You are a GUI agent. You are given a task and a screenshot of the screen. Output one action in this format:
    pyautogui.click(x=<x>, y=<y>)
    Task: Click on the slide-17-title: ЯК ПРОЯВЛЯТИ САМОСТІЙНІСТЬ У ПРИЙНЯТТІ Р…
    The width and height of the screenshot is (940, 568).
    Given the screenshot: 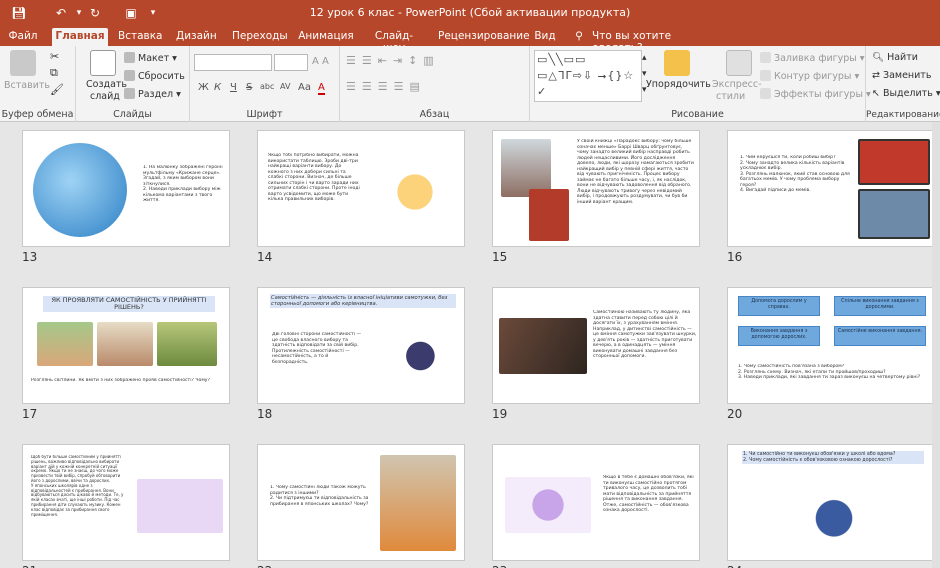 What is the action you would take?
    pyautogui.click(x=129, y=304)
    